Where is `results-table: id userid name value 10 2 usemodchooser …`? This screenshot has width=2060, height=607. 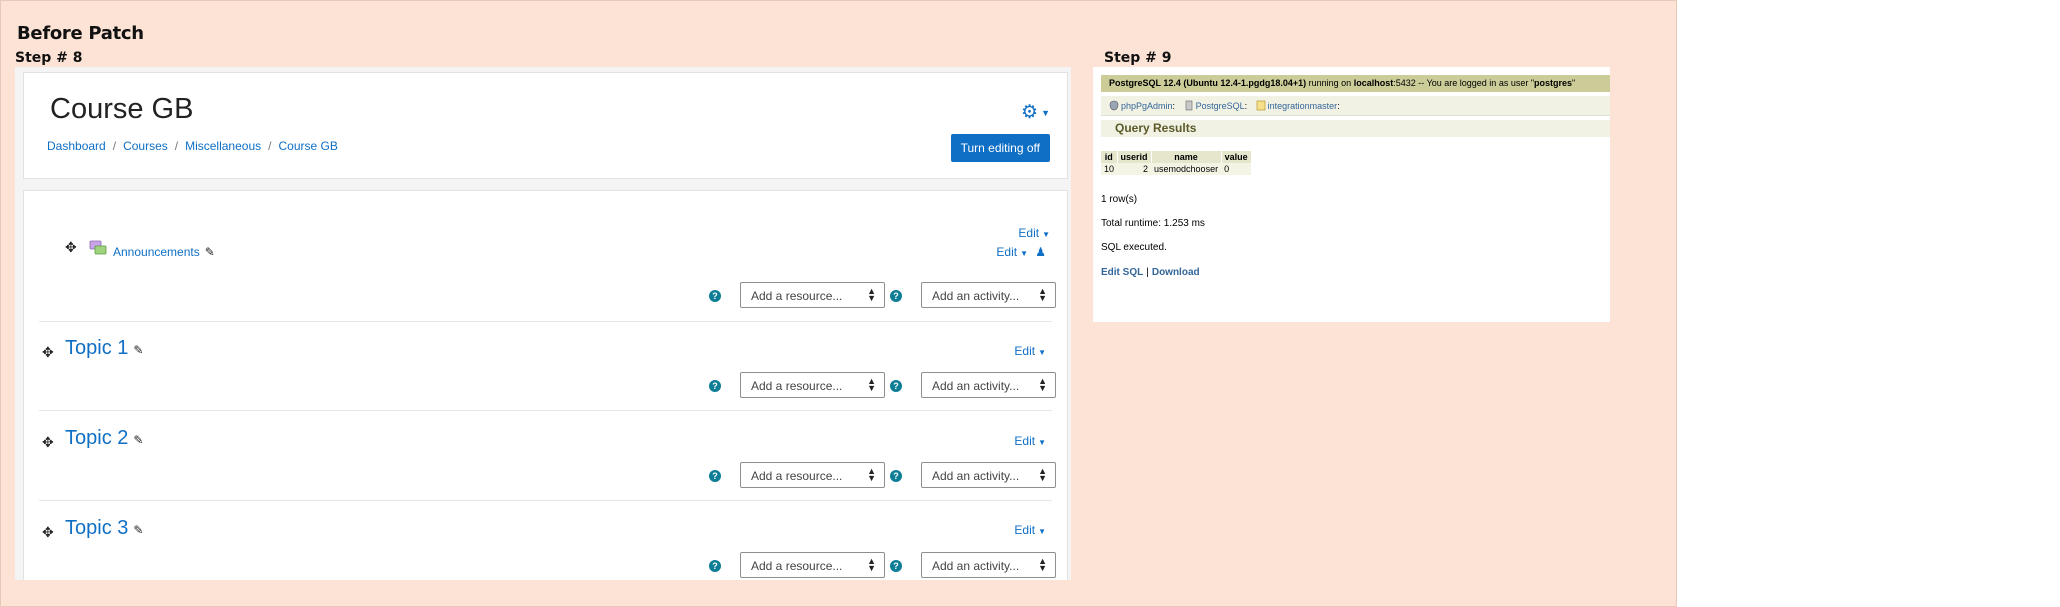 results-table: id userid name value 10 2 usemodchooser … is located at coordinates (1176, 163).